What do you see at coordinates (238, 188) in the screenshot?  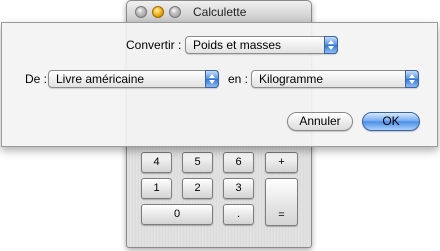 I see `key-3: 3` at bounding box center [238, 188].